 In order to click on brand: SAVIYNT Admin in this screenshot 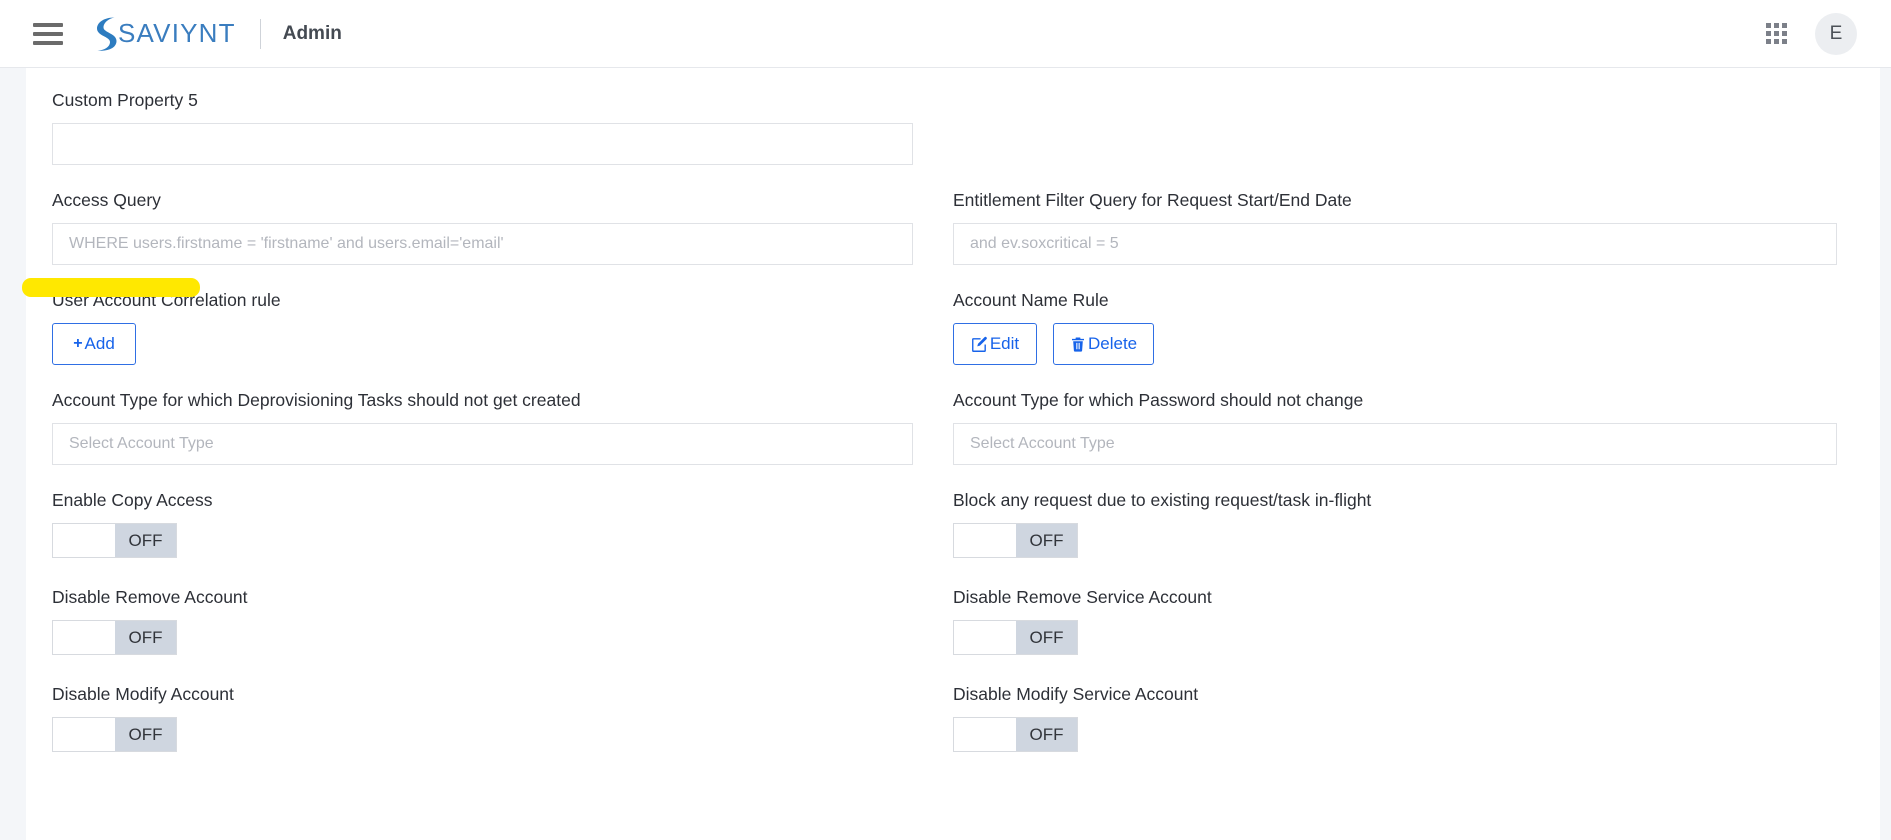, I will do `click(218, 34)`.